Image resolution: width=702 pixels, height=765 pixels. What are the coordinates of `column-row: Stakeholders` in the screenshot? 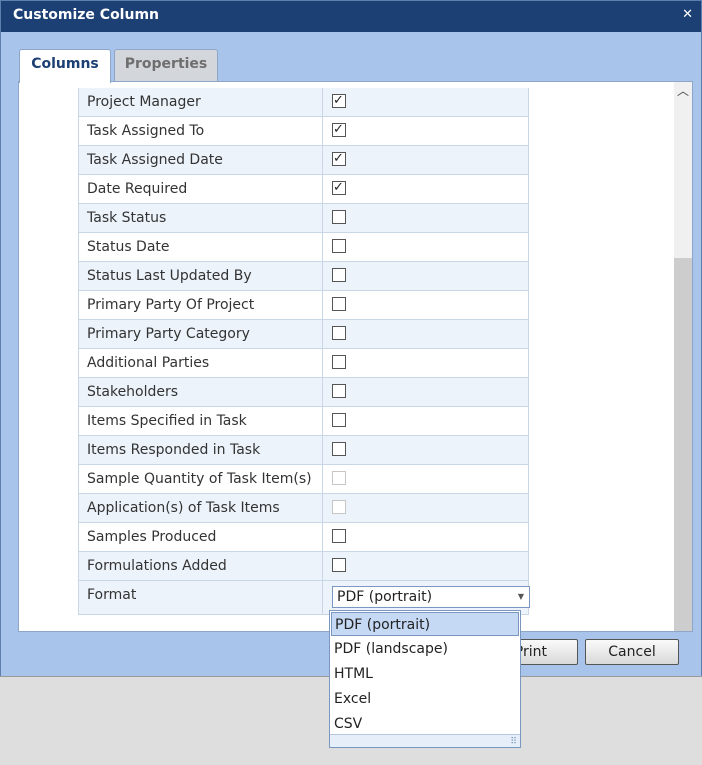 It's located at (303, 392).